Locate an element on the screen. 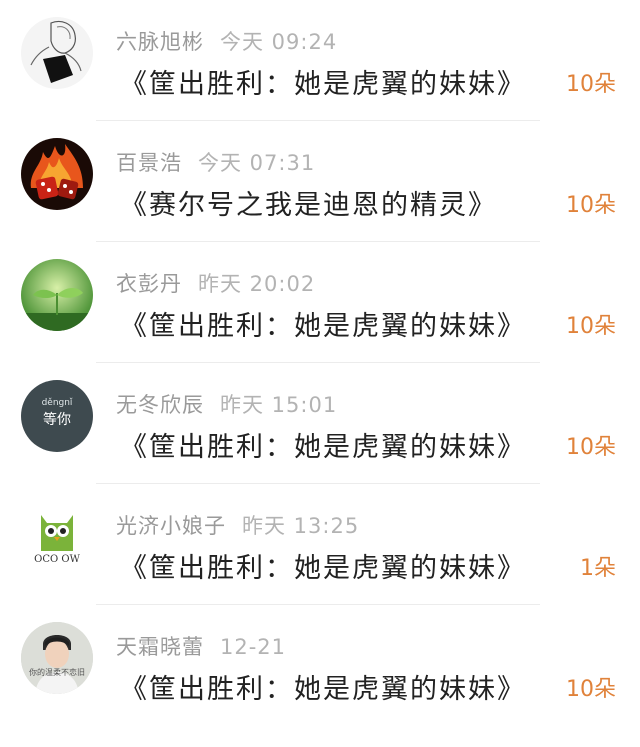 The height and width of the screenshot is (747, 640). timestamp: 昨天 20:02 is located at coordinates (257, 284).